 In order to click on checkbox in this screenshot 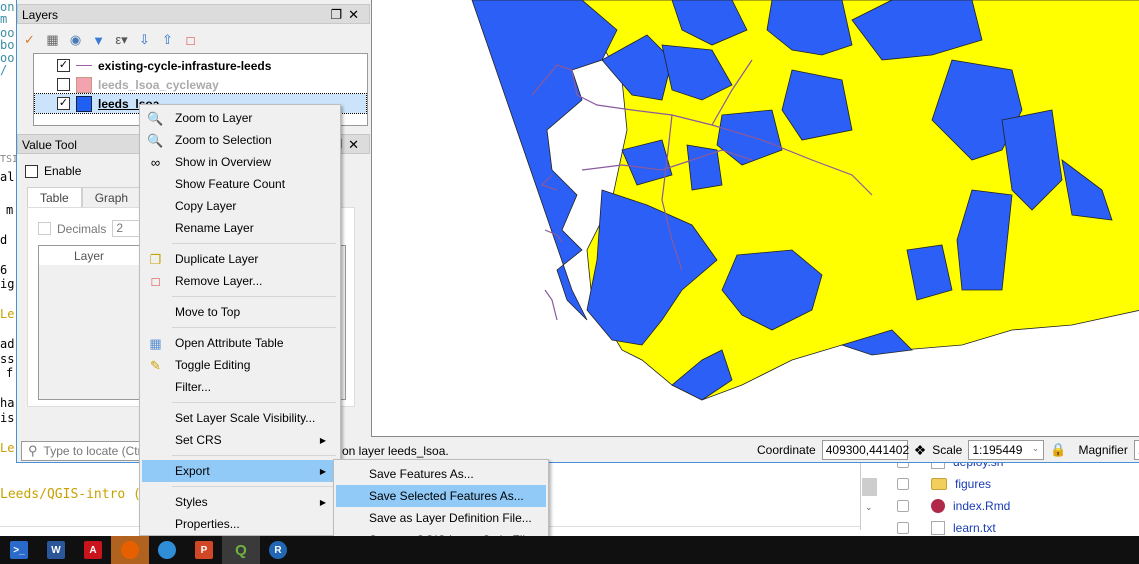, I will do `click(31, 171)`.